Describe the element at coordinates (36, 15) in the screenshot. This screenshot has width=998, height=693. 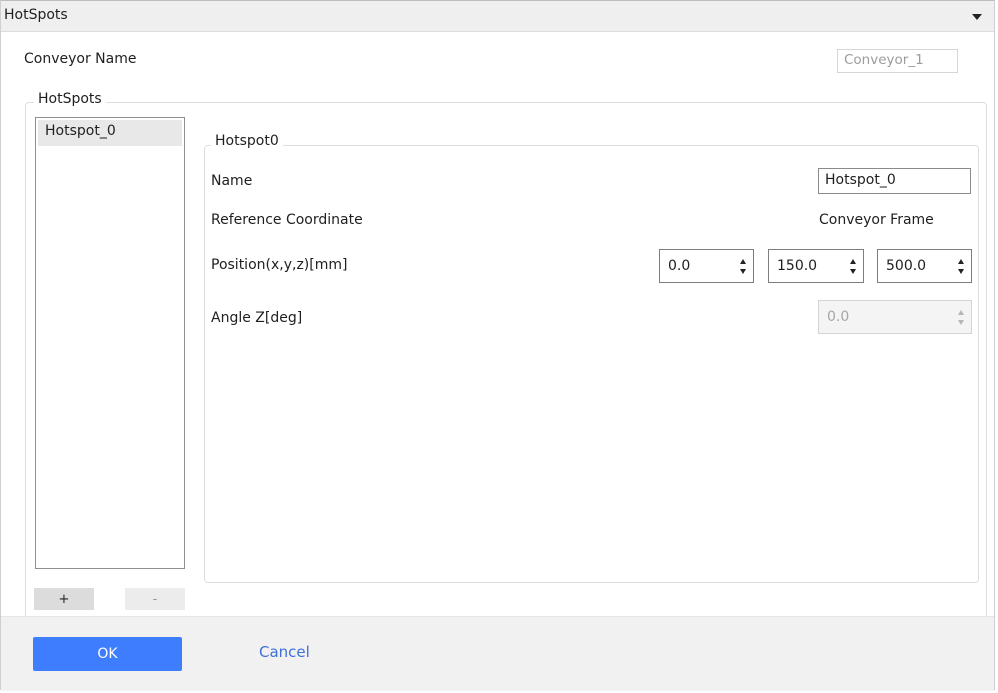
I see `window-title: HotSpots` at that location.